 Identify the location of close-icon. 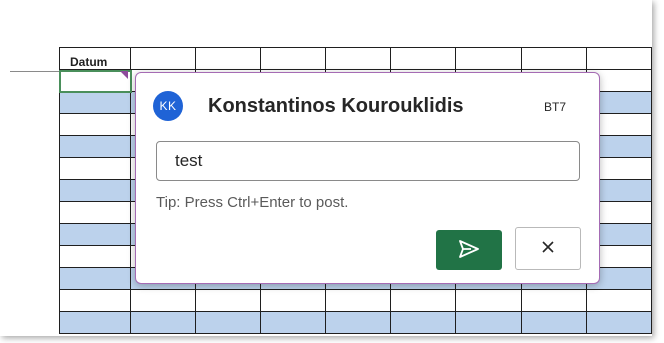
(548, 248).